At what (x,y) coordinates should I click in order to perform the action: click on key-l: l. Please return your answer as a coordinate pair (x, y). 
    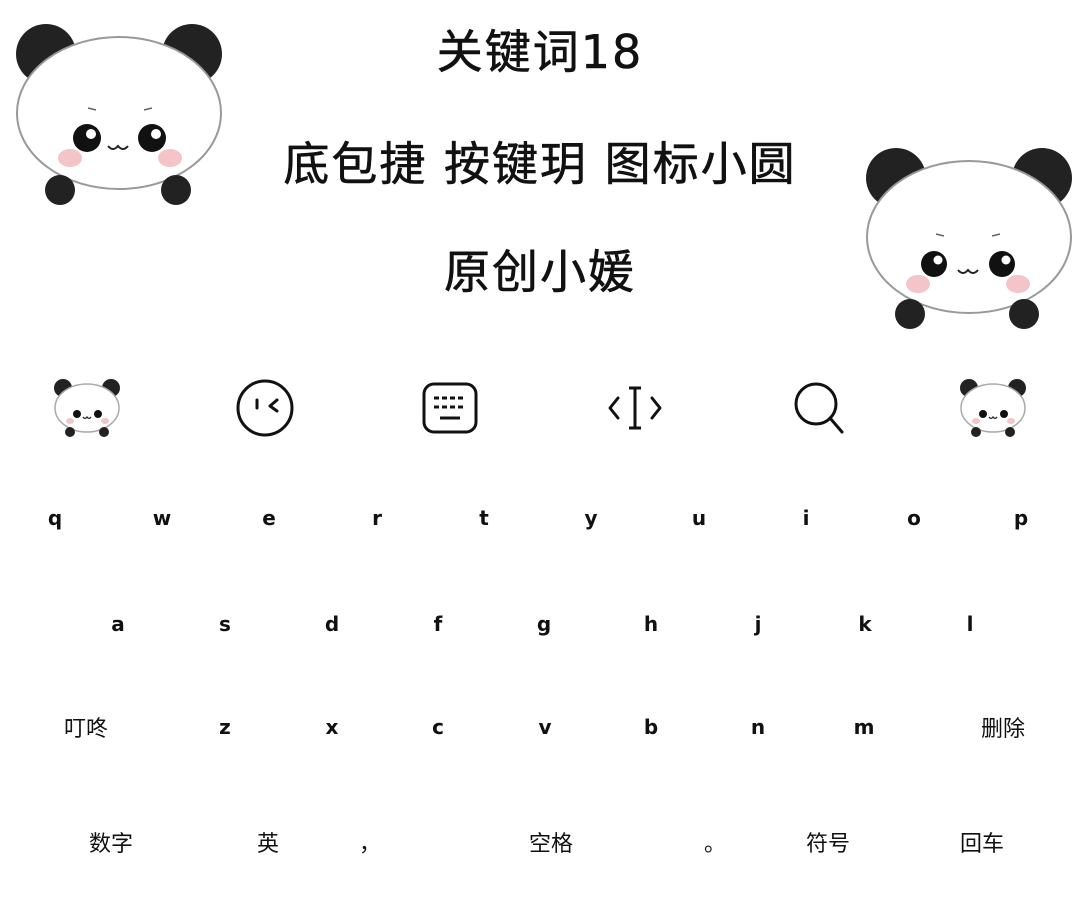
    Looking at the image, I should click on (970, 624).